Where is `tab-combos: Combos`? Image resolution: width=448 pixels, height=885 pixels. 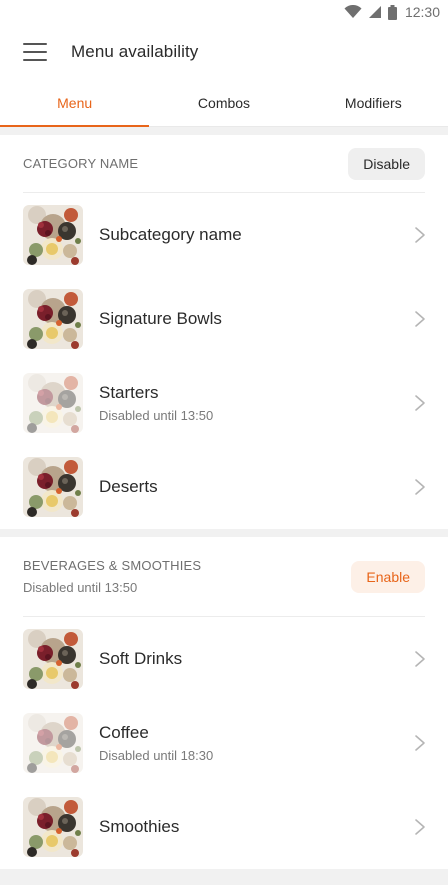
tab-combos: Combos is located at coordinates (223, 103).